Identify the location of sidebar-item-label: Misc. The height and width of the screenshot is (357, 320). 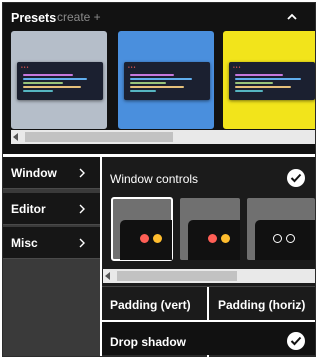
(24, 243).